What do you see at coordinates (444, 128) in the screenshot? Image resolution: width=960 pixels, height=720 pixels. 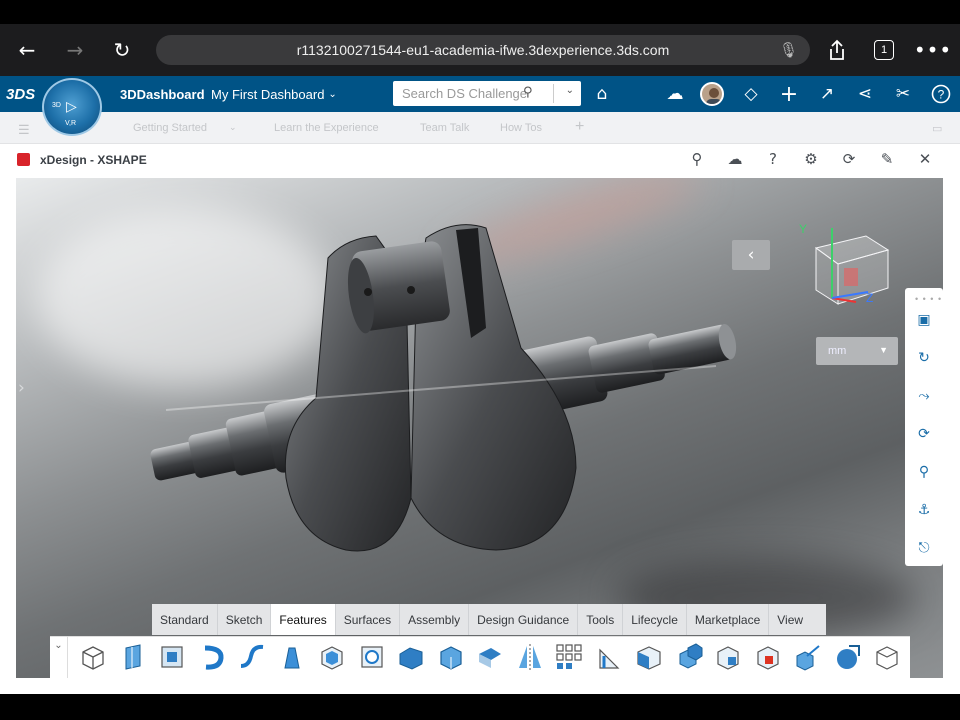 I see `tab-team-talk: Team Talk` at bounding box center [444, 128].